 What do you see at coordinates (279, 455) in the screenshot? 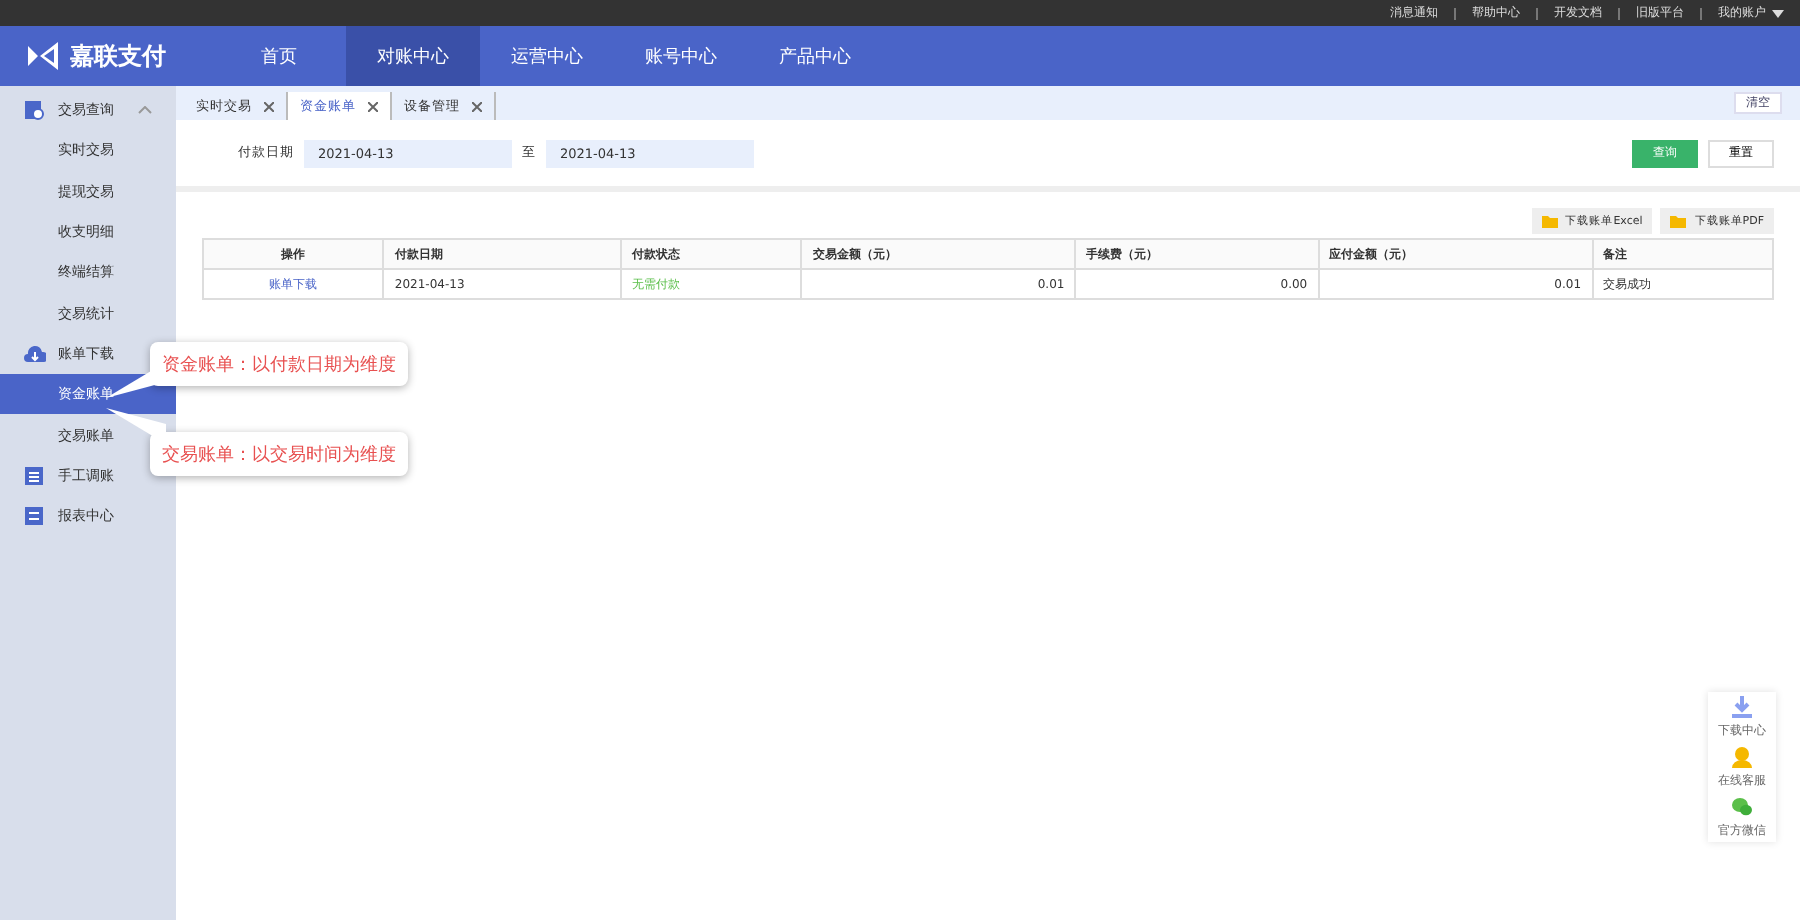
I see `callout-text: 交易账单：以交易时间为维度` at bounding box center [279, 455].